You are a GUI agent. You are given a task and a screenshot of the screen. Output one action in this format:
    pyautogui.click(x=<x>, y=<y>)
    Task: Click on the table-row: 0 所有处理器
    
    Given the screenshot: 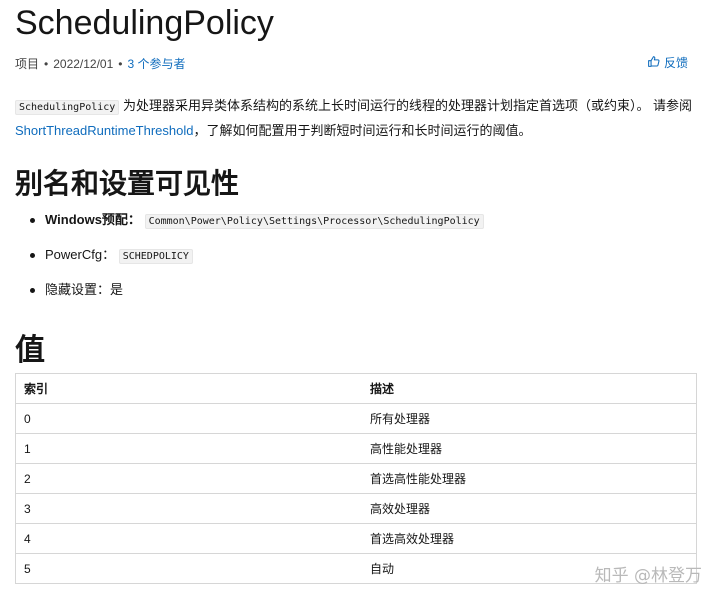 What is the action you would take?
    pyautogui.click(x=356, y=418)
    